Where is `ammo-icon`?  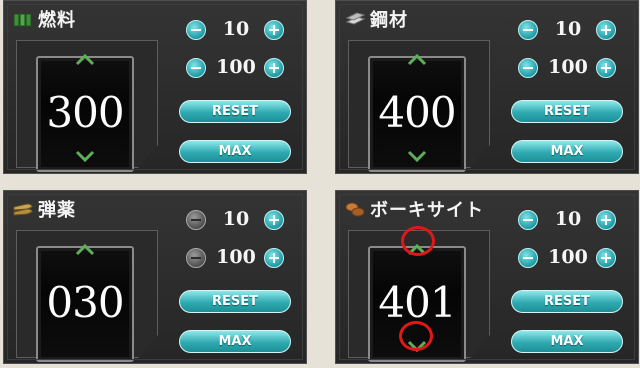
ammo-icon is located at coordinates (23, 209).